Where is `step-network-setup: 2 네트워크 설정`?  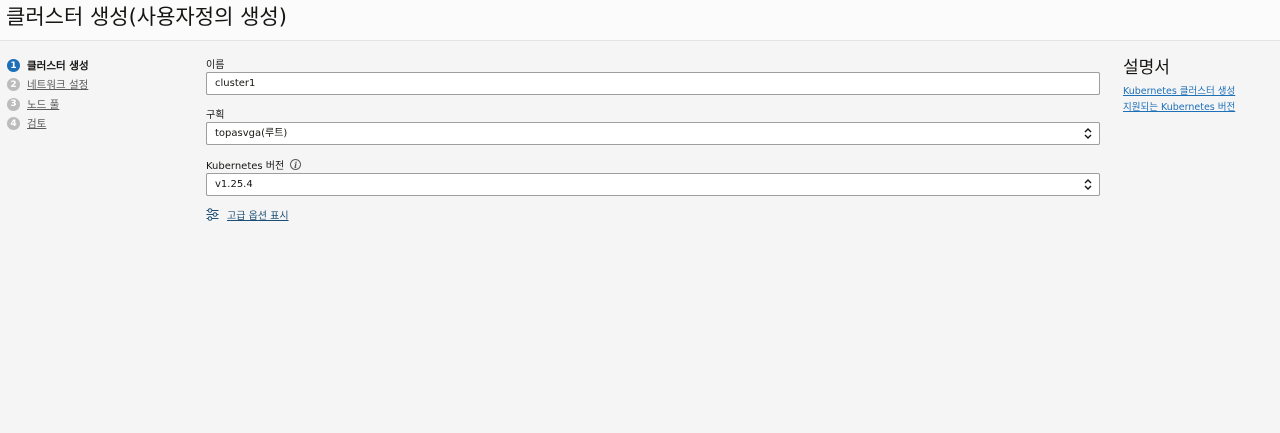 step-network-setup: 2 네트워크 설정 is located at coordinates (48, 84).